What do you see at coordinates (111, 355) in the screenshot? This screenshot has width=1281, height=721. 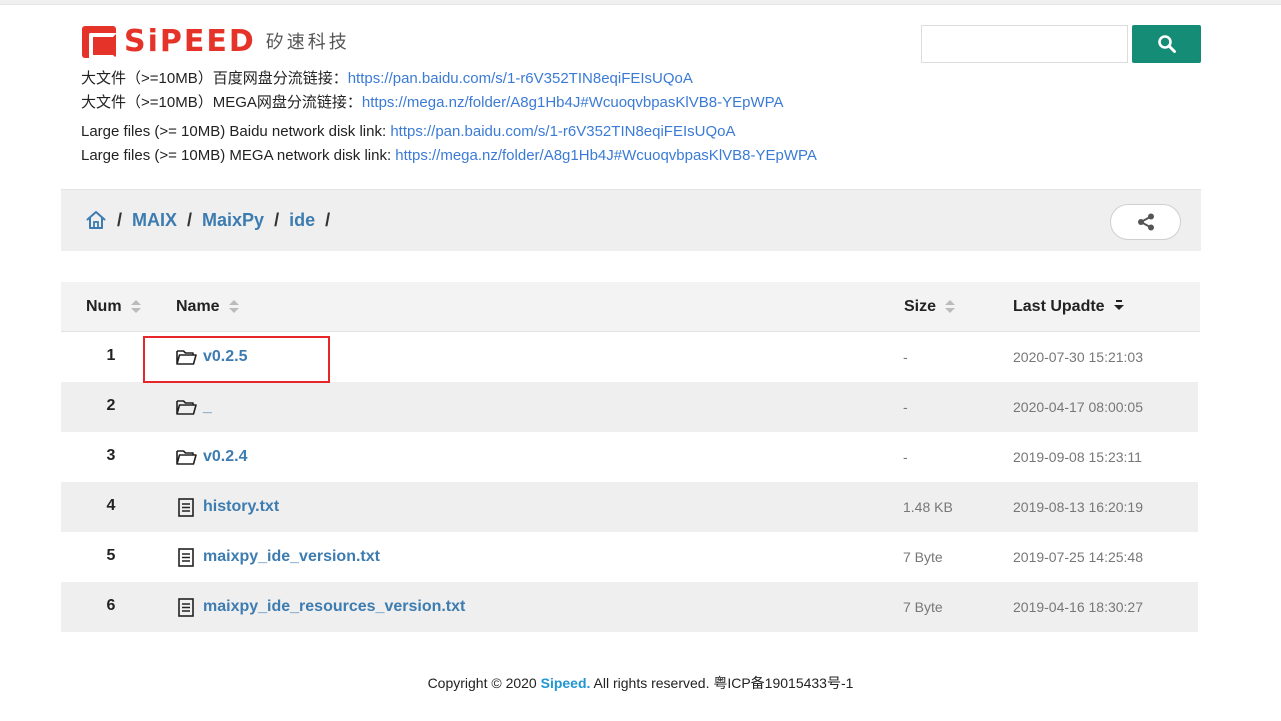 I see `row-num: 1` at bounding box center [111, 355].